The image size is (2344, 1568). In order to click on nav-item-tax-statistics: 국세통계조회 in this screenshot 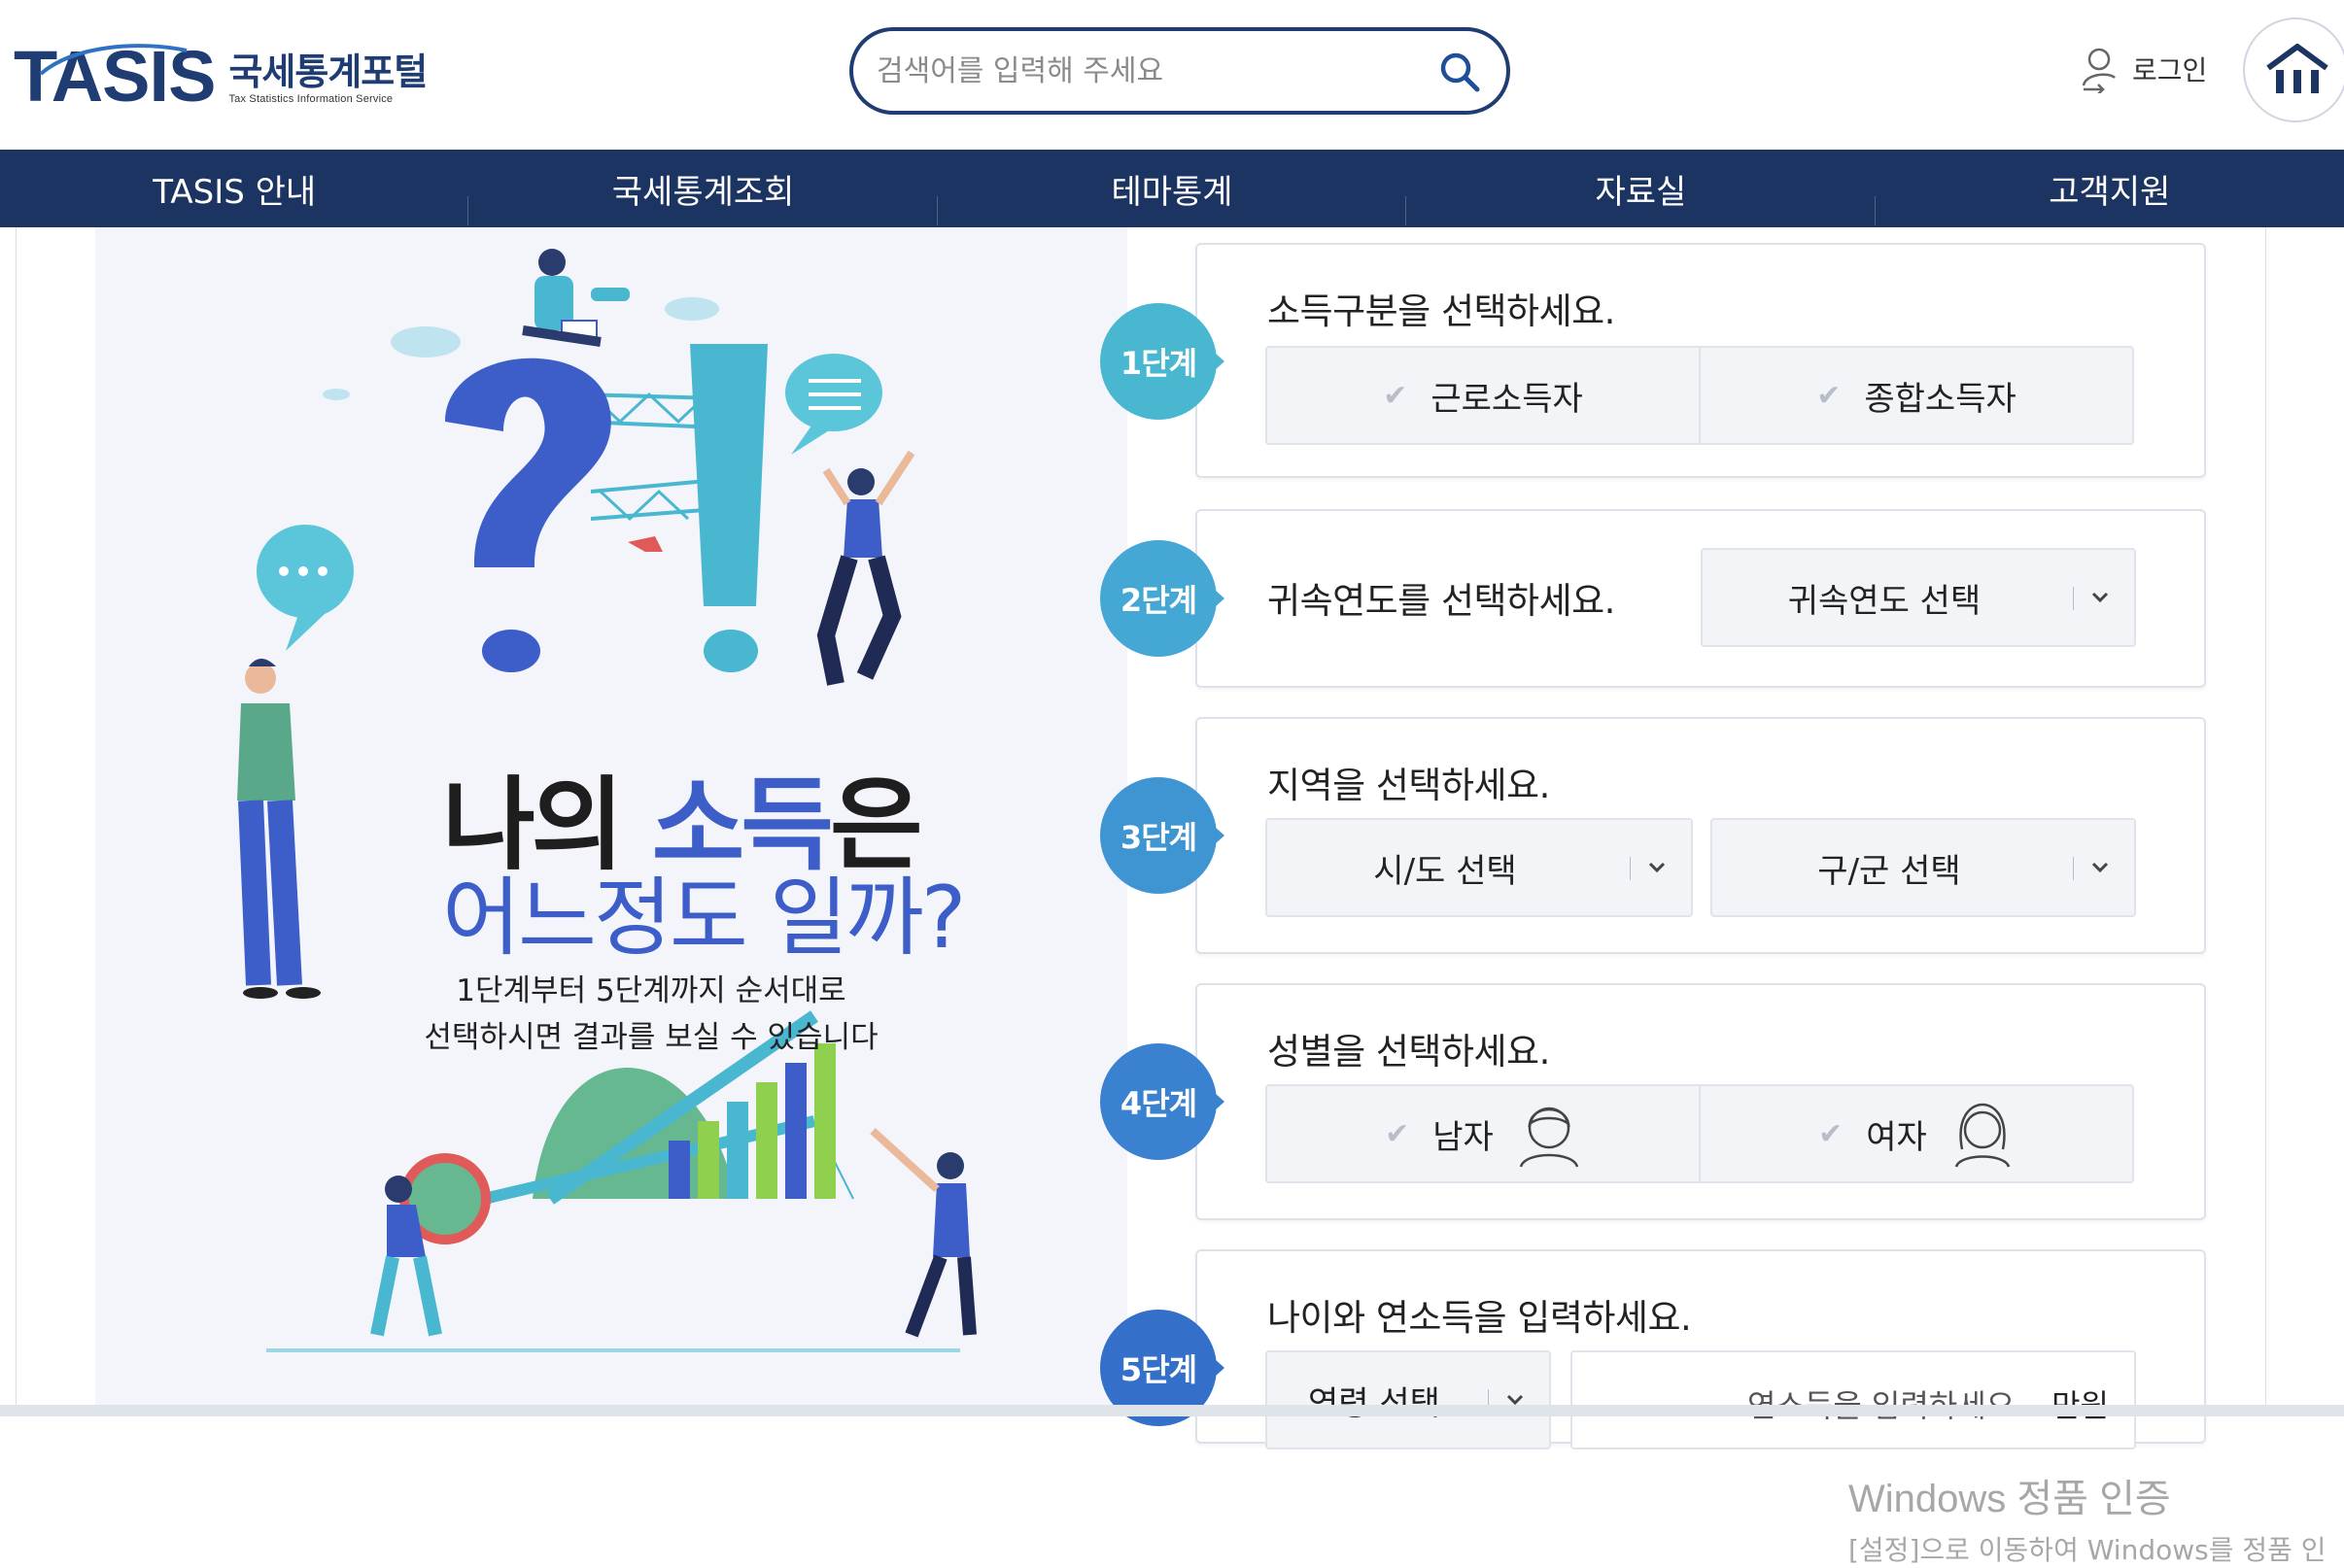, I will do `click(704, 188)`.